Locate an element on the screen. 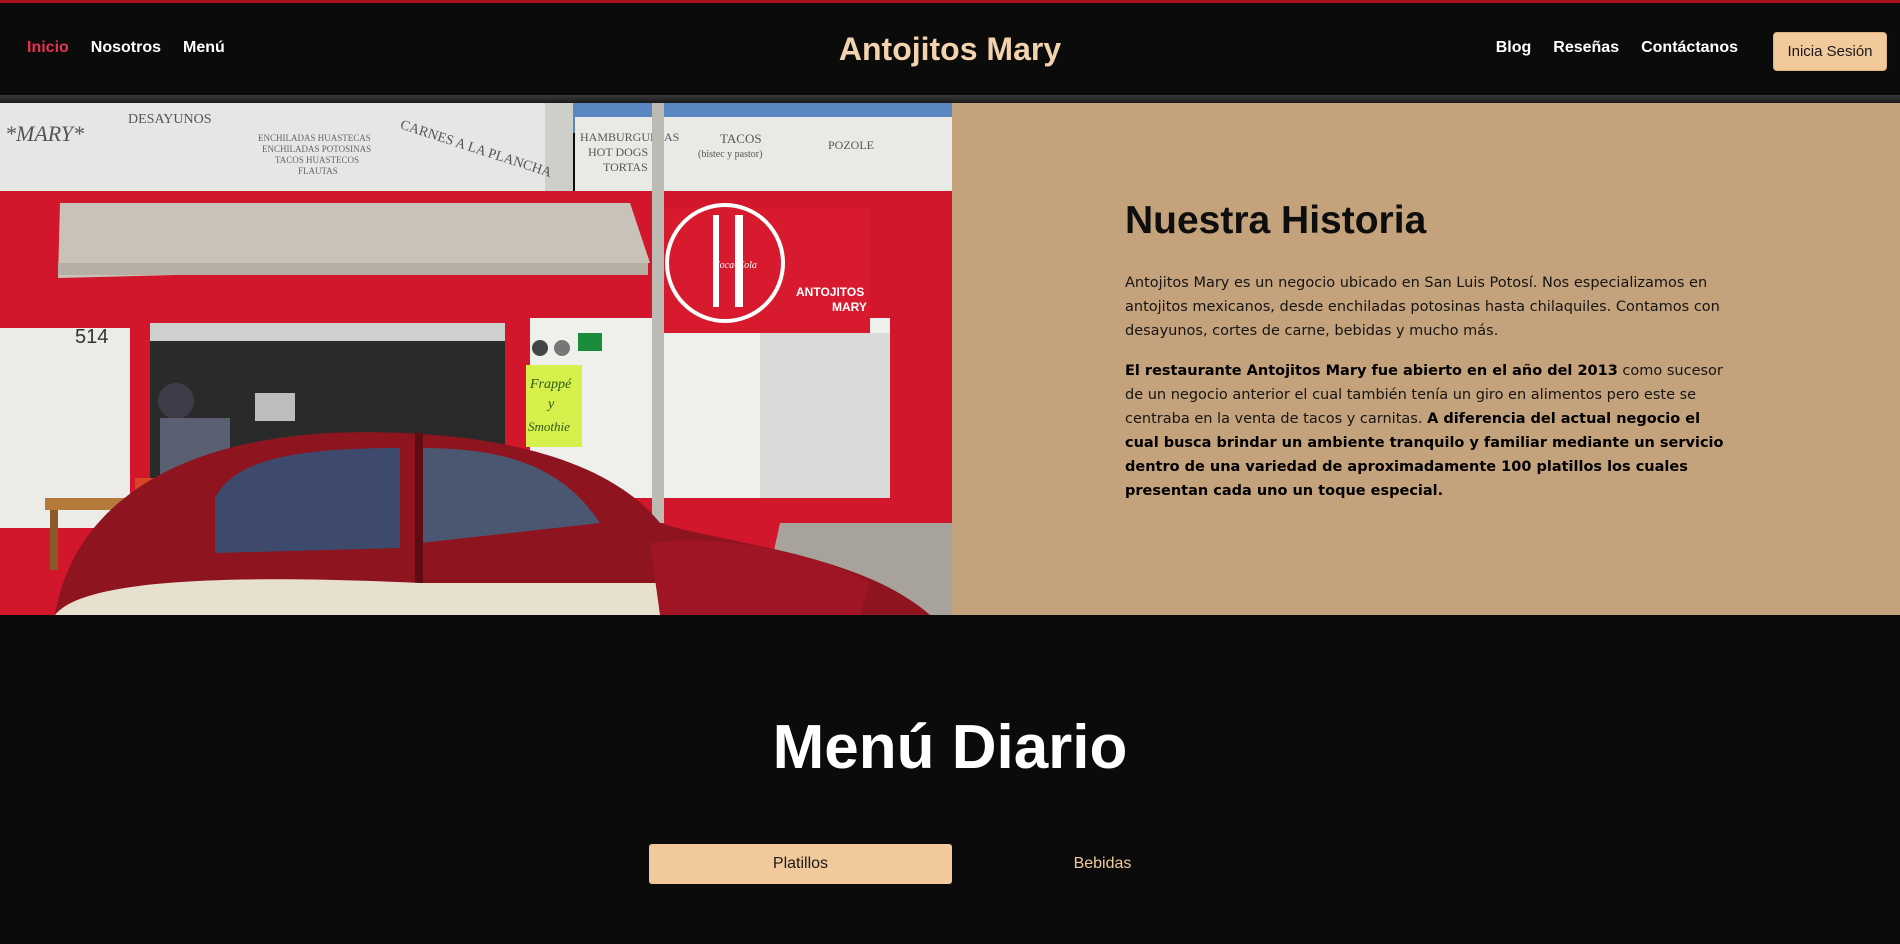 The width and height of the screenshot is (1900, 944). tab-bebidas: Bebidas is located at coordinates (1102, 864).